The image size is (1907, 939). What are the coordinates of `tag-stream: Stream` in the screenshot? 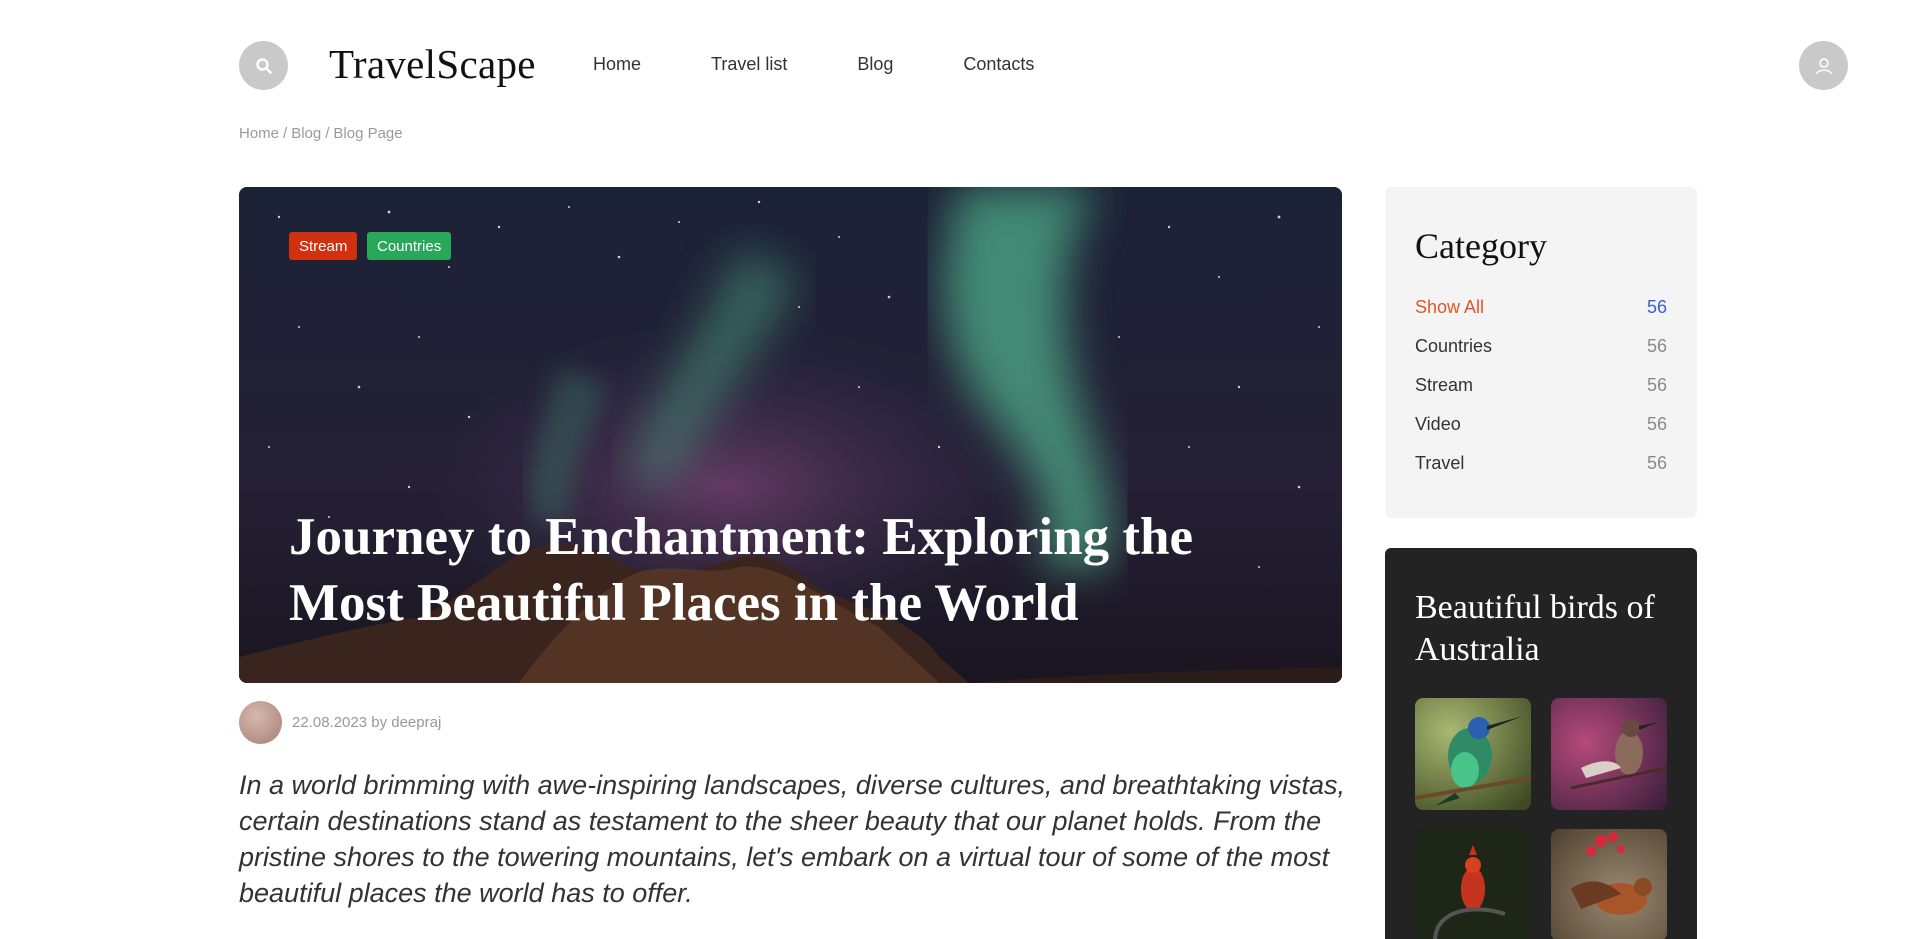 It's located at (323, 246).